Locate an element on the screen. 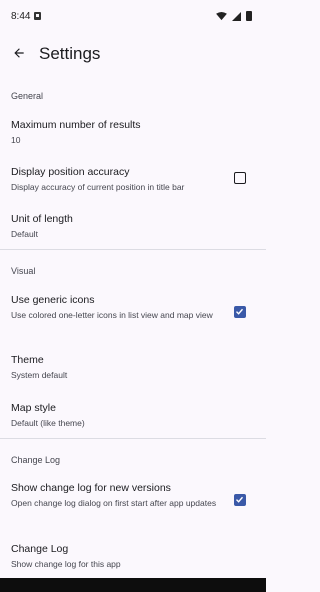 This screenshot has width=320, height=592. section-header-visual: Visual is located at coordinates (23, 271).